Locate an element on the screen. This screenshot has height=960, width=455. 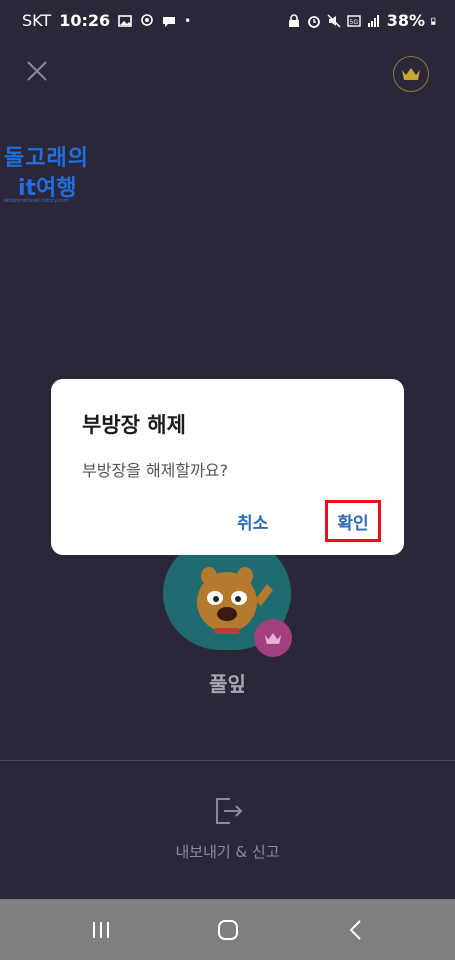
home-icon is located at coordinates (228, 930).